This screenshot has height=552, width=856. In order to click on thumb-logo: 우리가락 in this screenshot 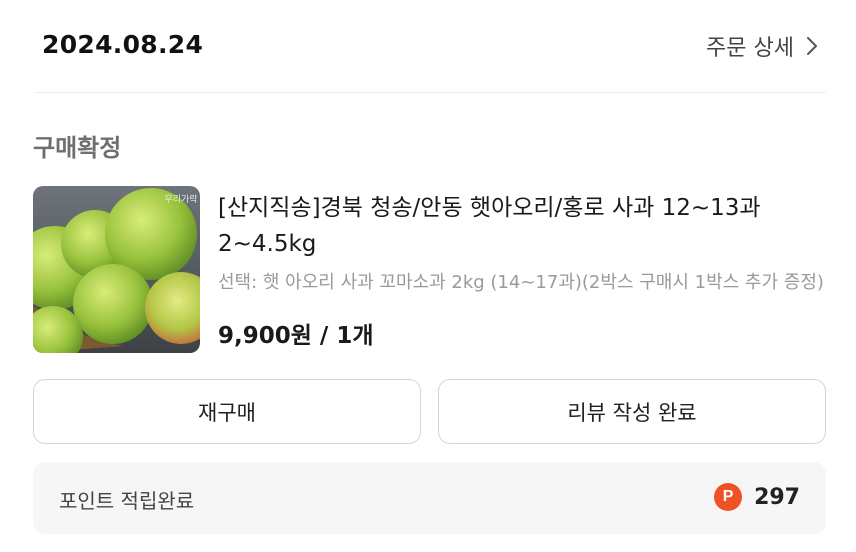, I will do `click(180, 199)`.